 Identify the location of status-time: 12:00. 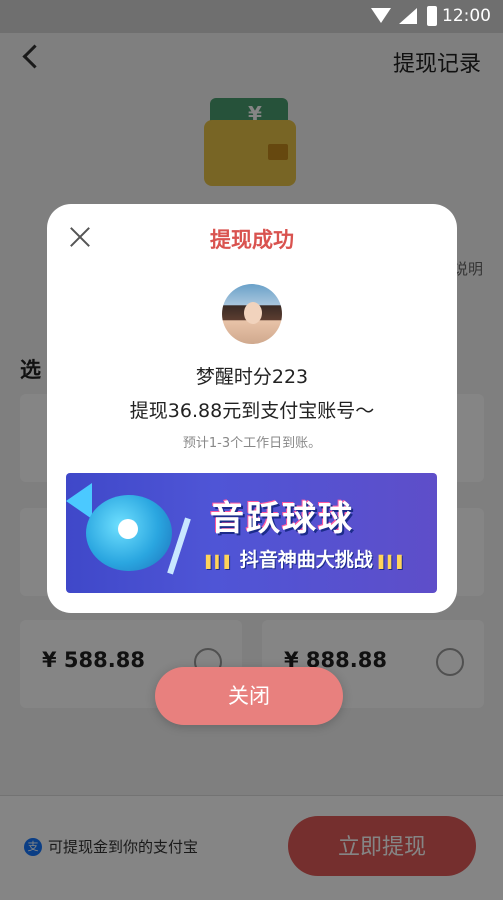
(466, 16).